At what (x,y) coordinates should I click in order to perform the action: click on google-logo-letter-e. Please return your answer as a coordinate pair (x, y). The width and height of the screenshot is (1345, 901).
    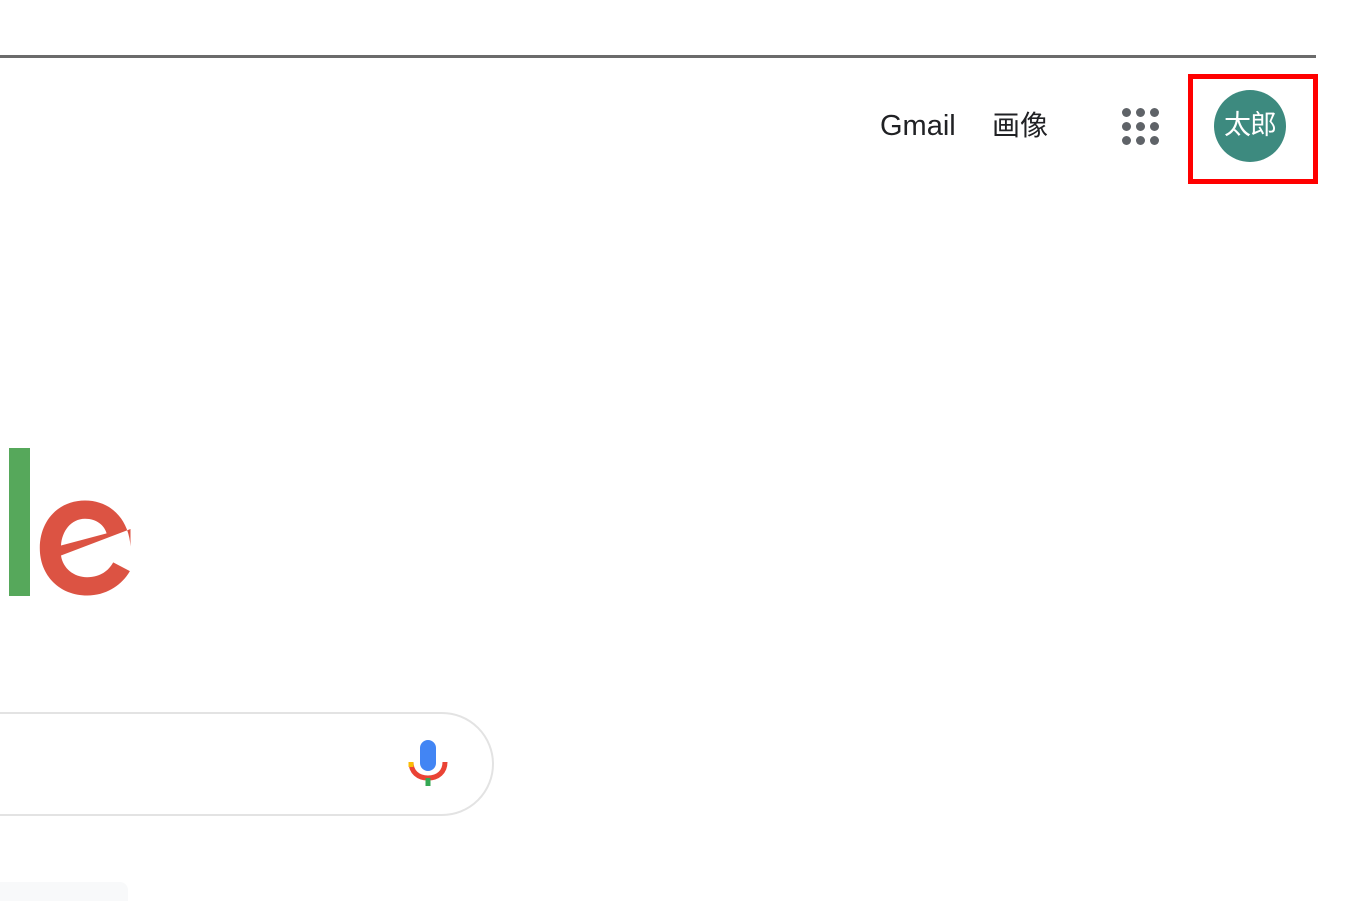
    Looking at the image, I should click on (85, 548).